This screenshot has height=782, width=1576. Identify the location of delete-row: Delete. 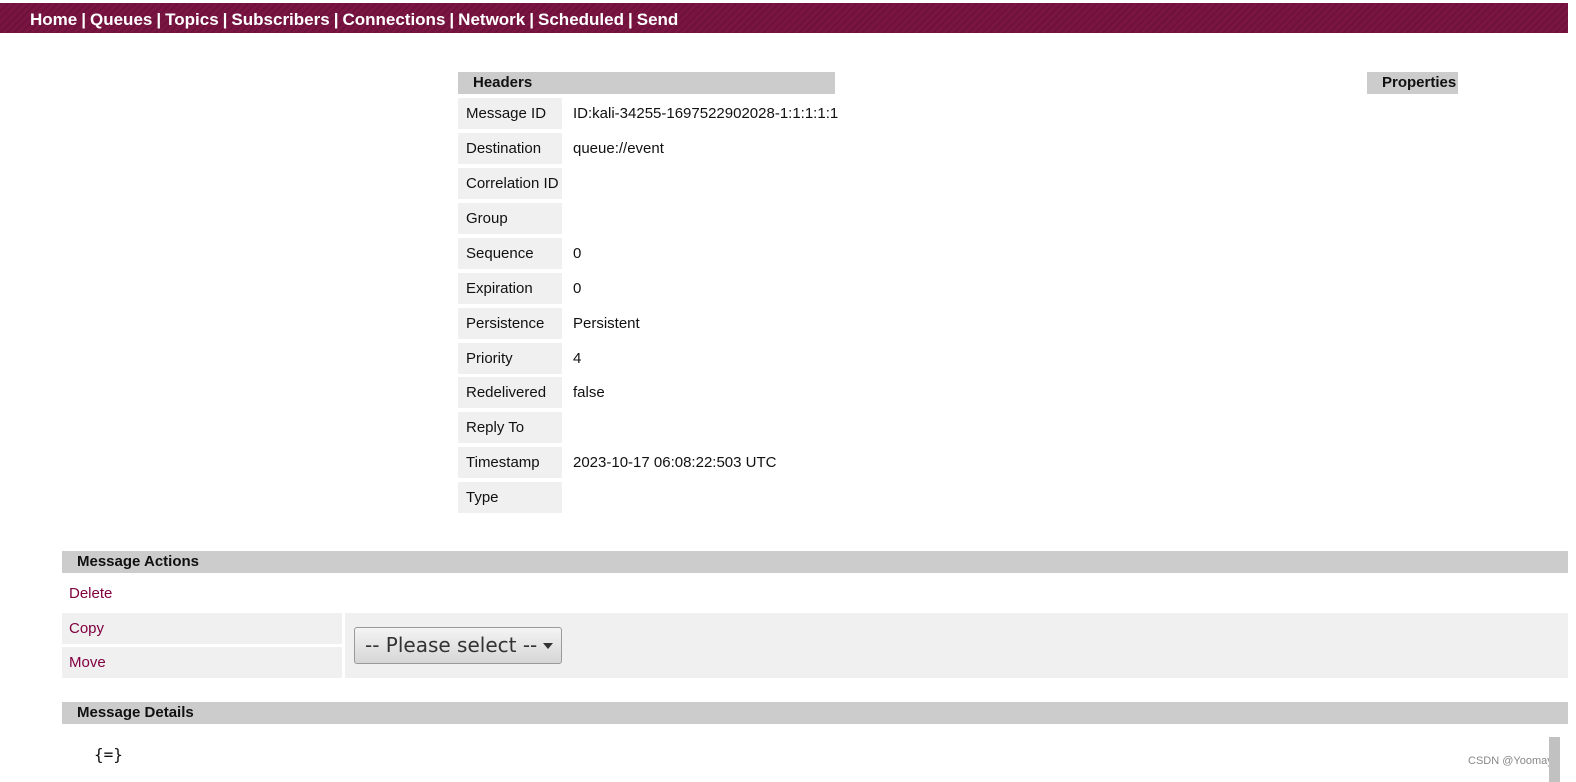
(815, 593).